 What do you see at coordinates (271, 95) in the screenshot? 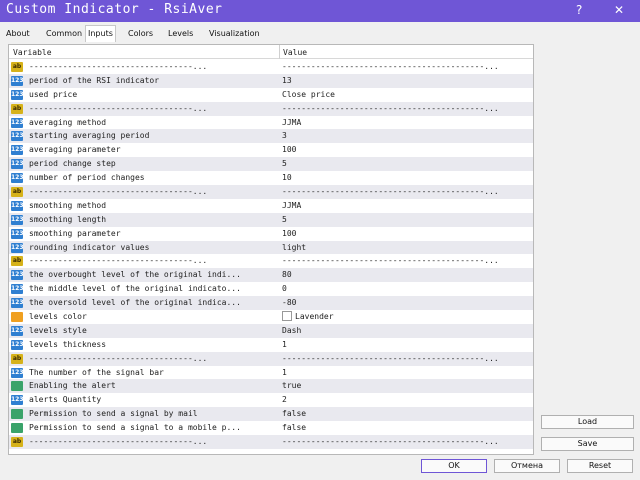
I see `table-row: 123 used price Close price` at bounding box center [271, 95].